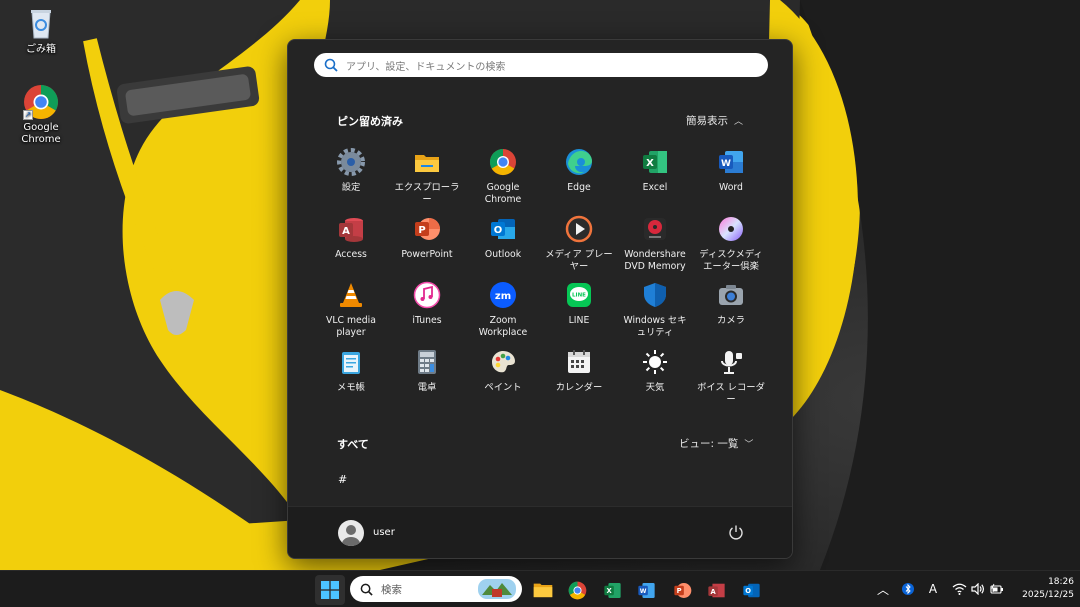  I want to click on all-apps-group-header: #, so click(342, 479).